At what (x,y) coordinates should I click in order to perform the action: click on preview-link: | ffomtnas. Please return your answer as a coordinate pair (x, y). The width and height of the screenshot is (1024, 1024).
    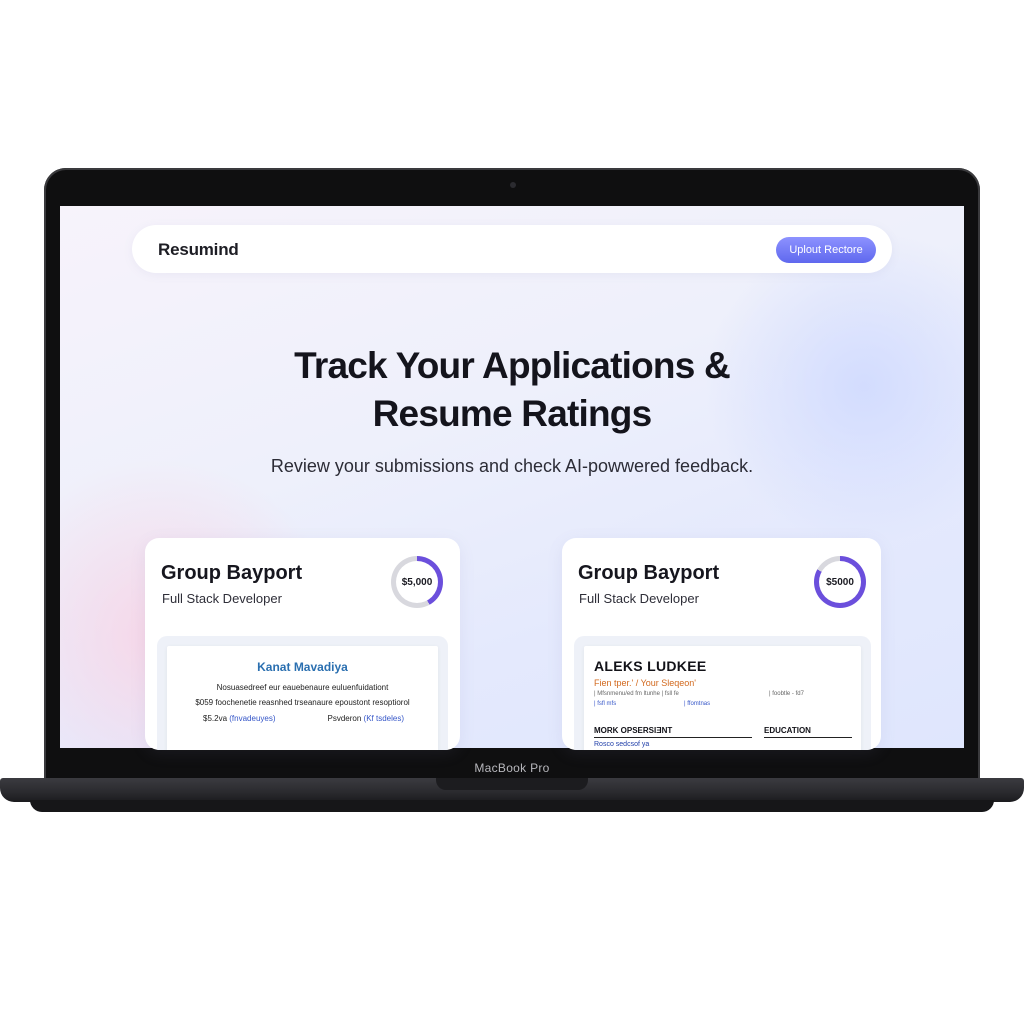
    Looking at the image, I should click on (697, 704).